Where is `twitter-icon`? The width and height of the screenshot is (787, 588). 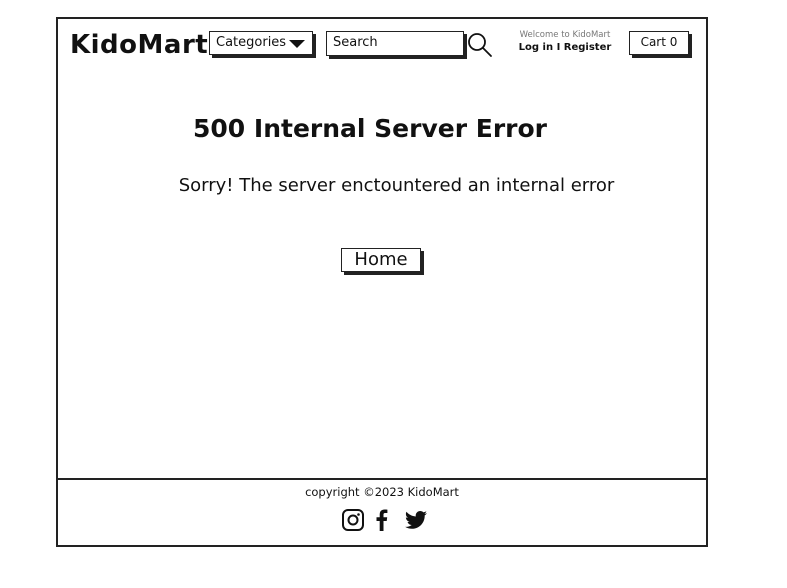
twitter-icon is located at coordinates (416, 520).